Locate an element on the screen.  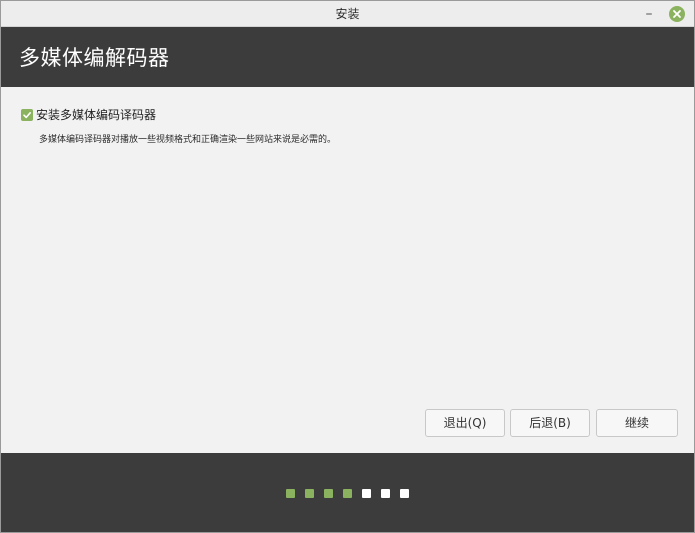
window-title: 安装 is located at coordinates (347, 14).